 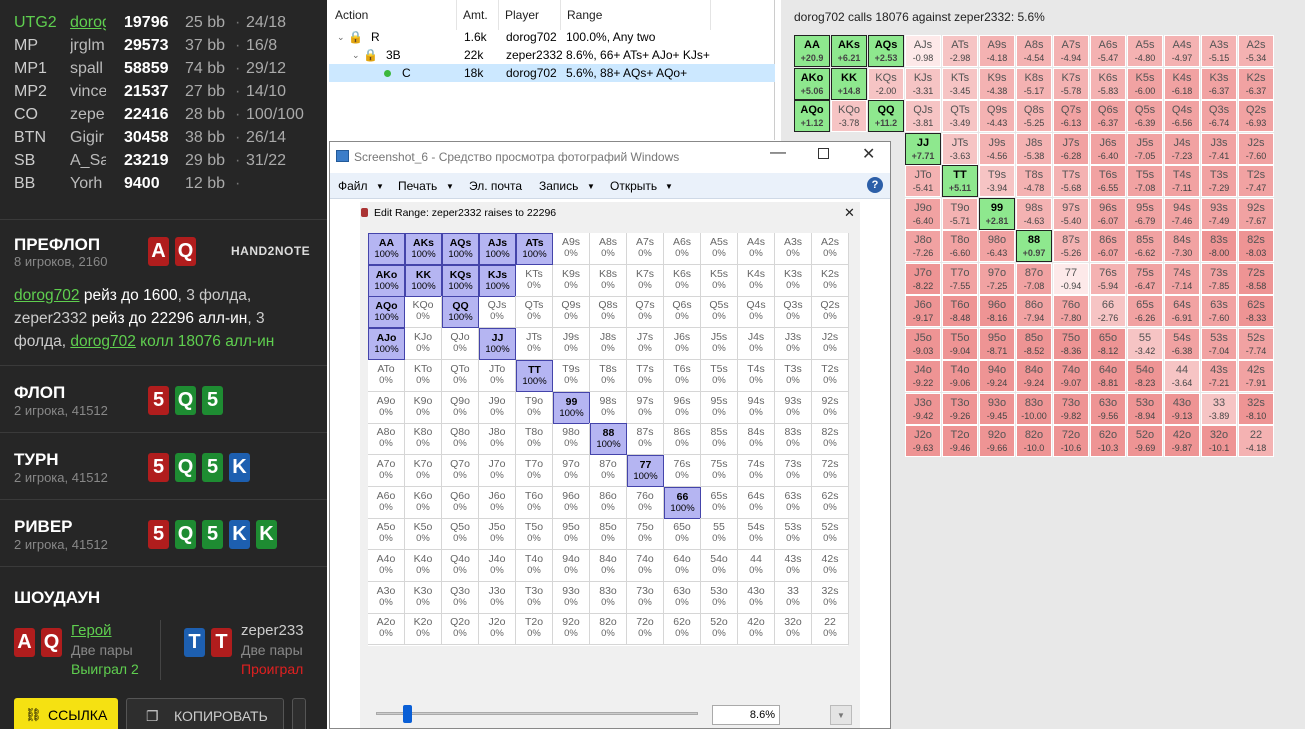 What do you see at coordinates (719, 375) in the screenshot?
I see `range-cell: T5s 0%` at bounding box center [719, 375].